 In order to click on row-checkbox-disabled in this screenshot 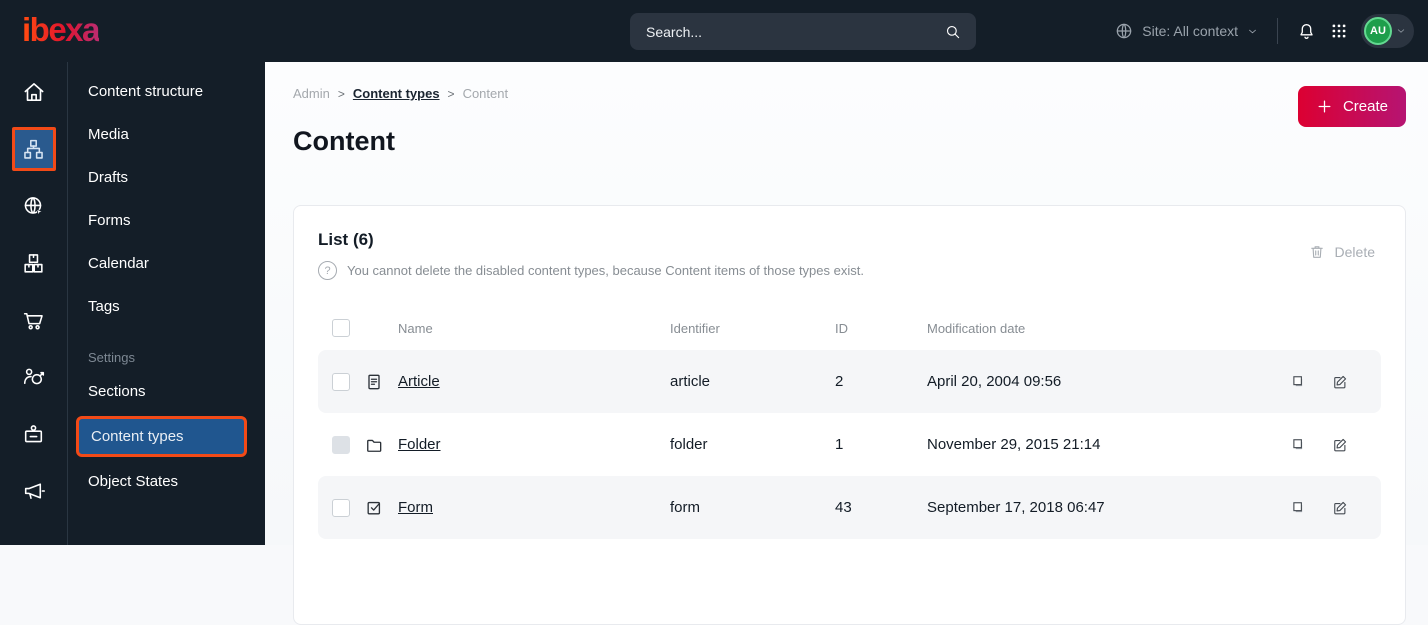, I will do `click(341, 444)`.